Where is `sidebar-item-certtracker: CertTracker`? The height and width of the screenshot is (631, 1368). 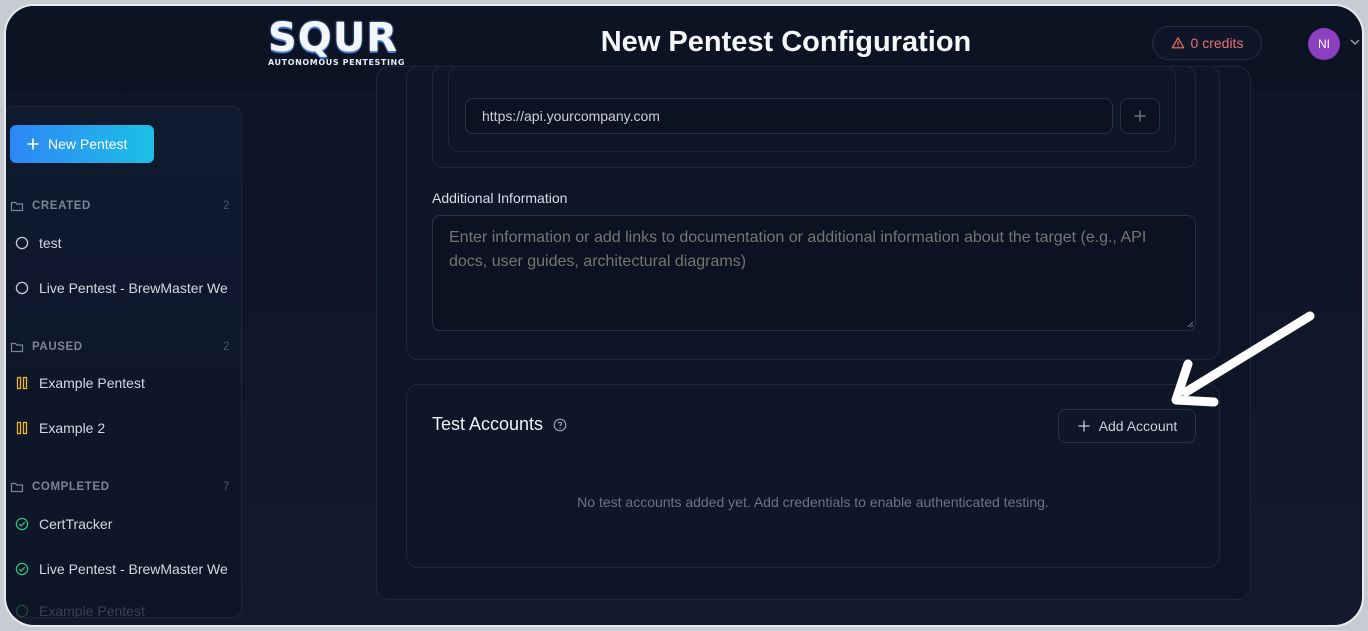 sidebar-item-certtracker: CertTracker is located at coordinates (63, 524).